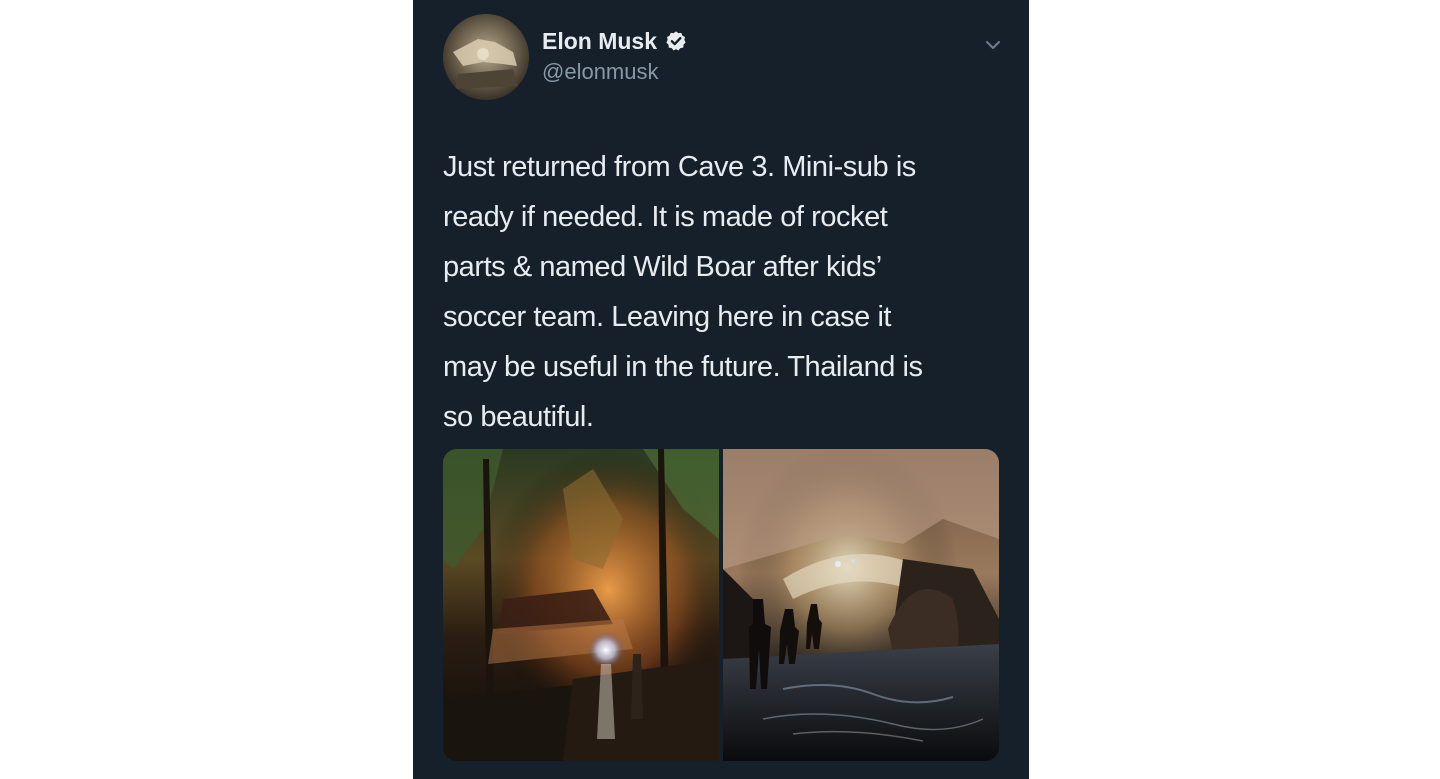  I want to click on verified-badge-icon, so click(676, 41).